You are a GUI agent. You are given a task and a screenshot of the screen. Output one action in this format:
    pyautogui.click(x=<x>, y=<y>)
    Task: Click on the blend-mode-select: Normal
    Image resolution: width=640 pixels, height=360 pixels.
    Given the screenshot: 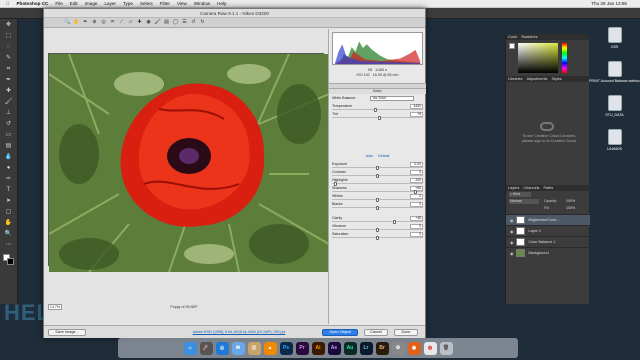 What is the action you would take?
    pyautogui.click(x=524, y=201)
    